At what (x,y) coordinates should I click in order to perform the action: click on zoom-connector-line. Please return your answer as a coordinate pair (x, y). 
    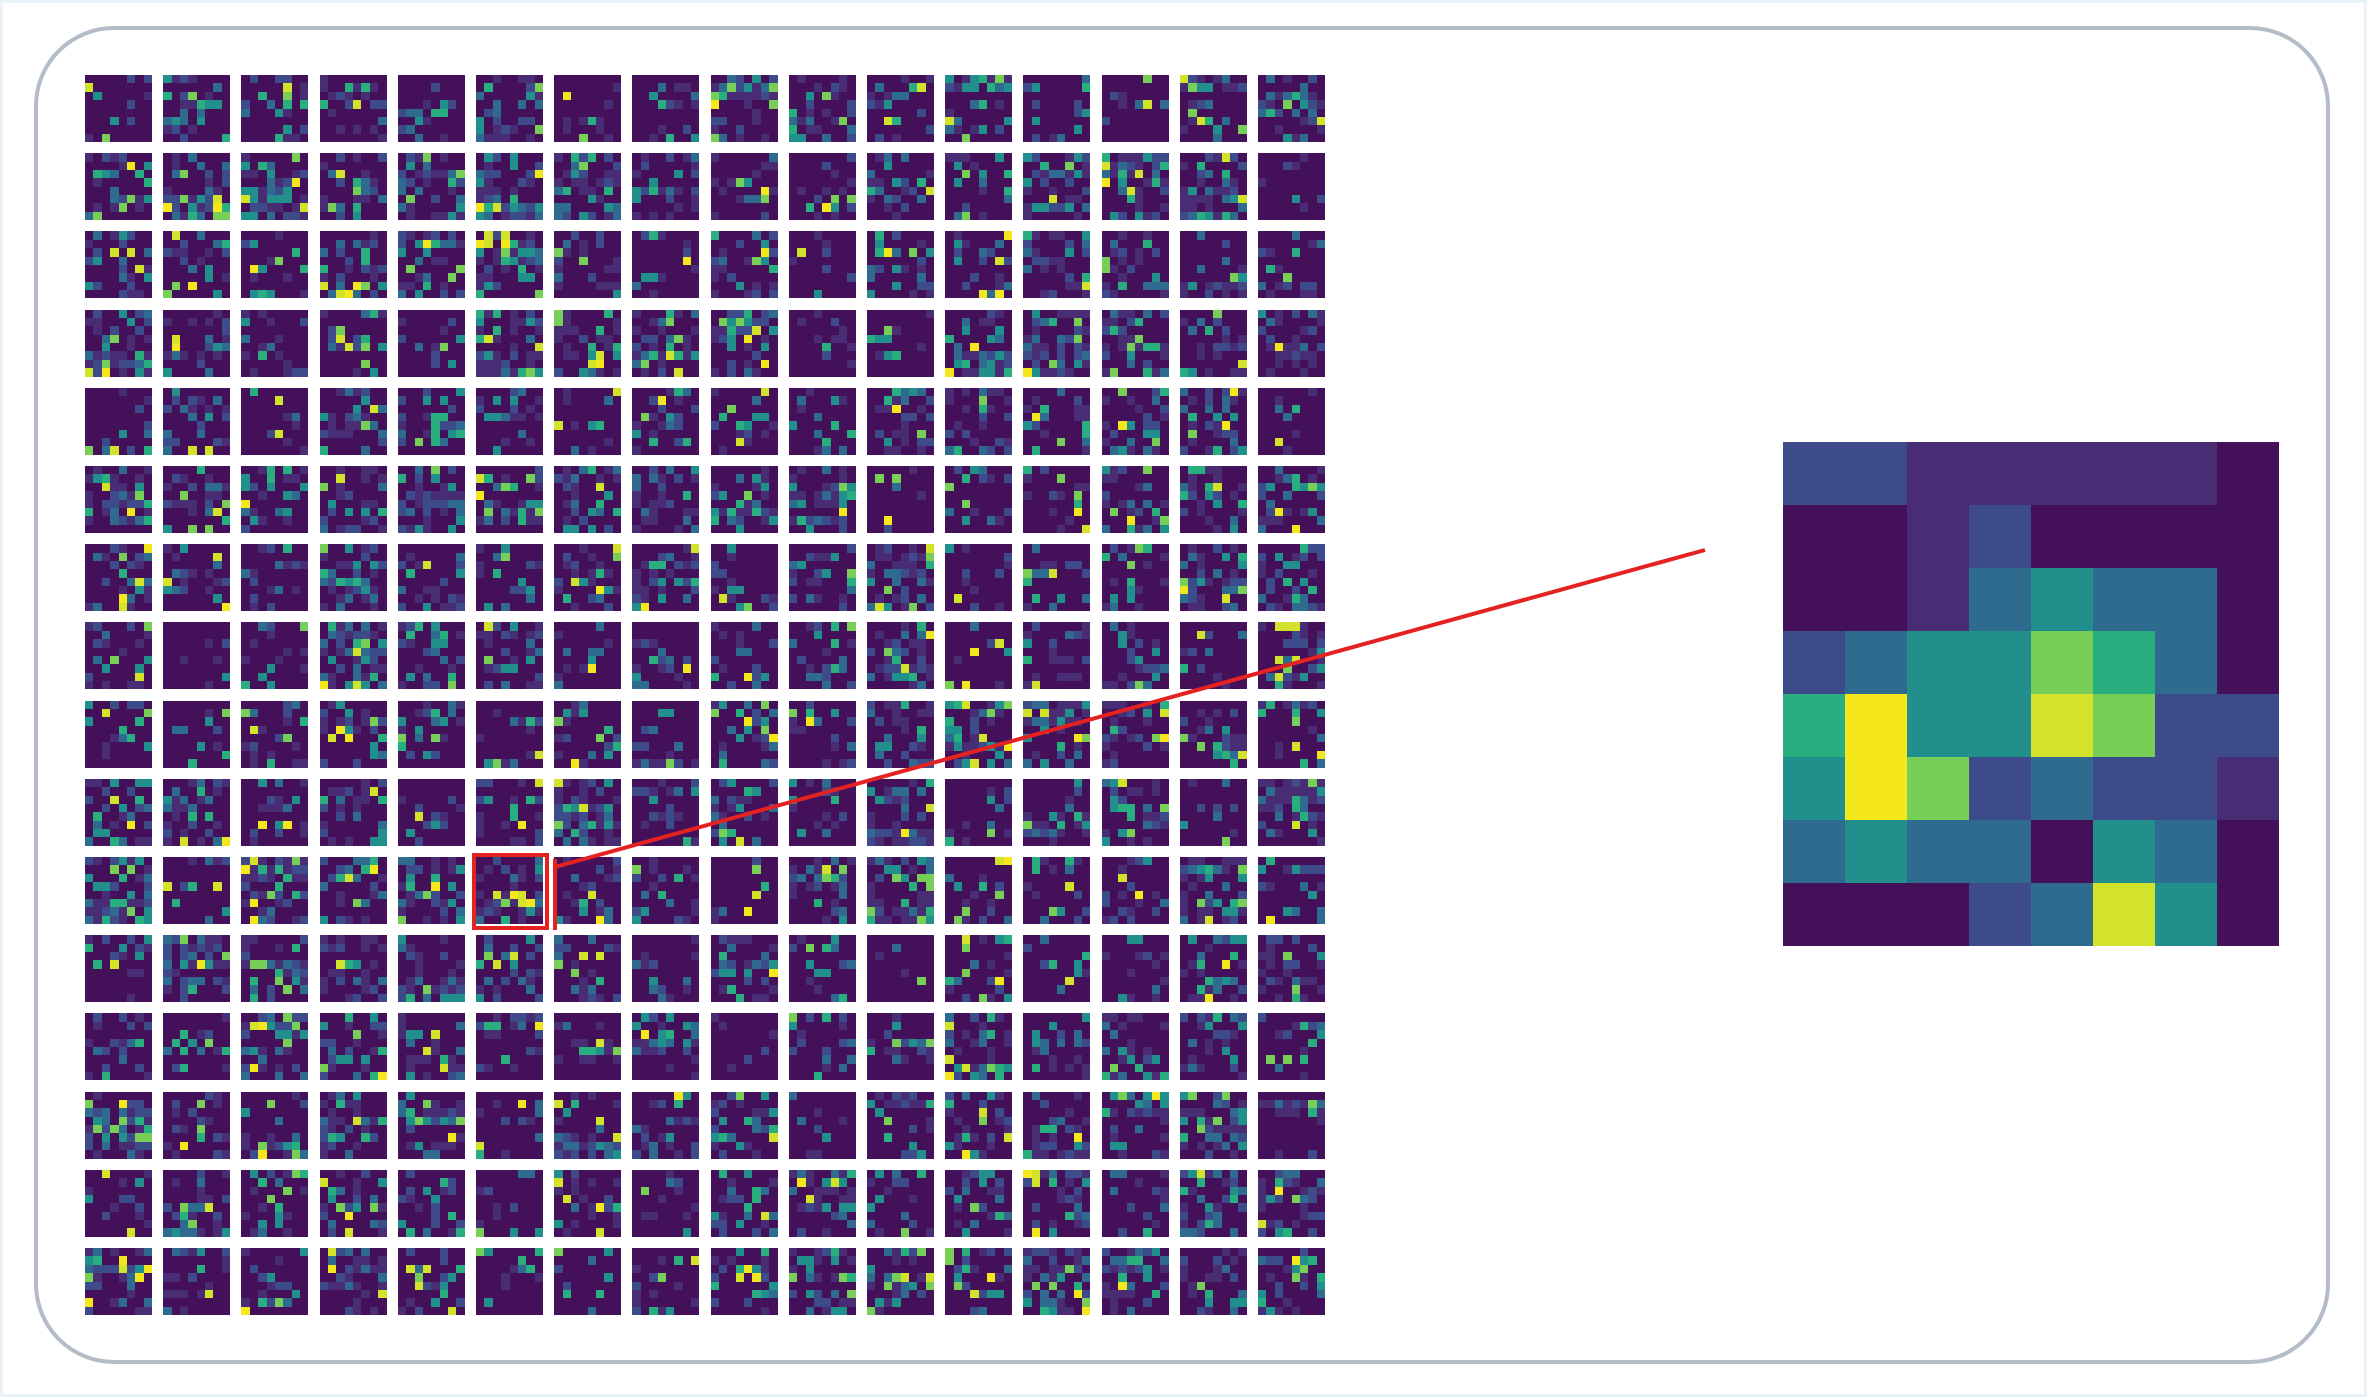
    Looking at the image, I should click on (1130, 708).